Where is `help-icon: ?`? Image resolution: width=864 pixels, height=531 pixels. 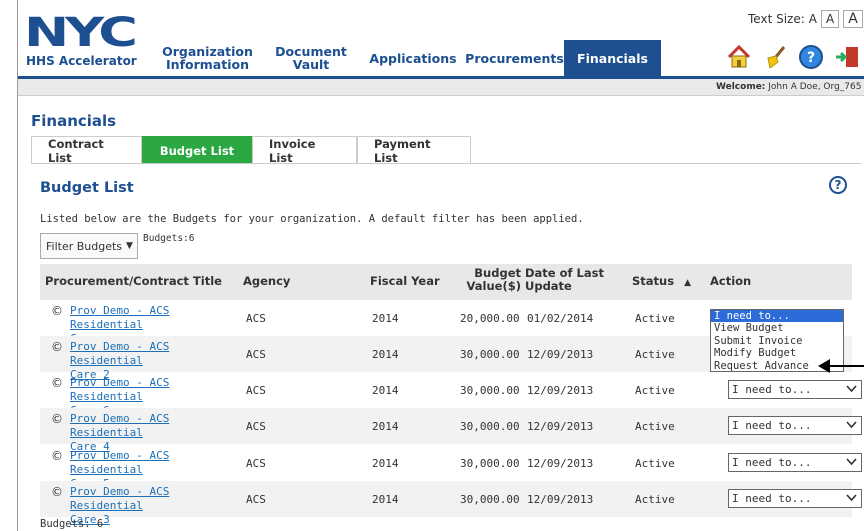
help-icon: ? is located at coordinates (811, 57).